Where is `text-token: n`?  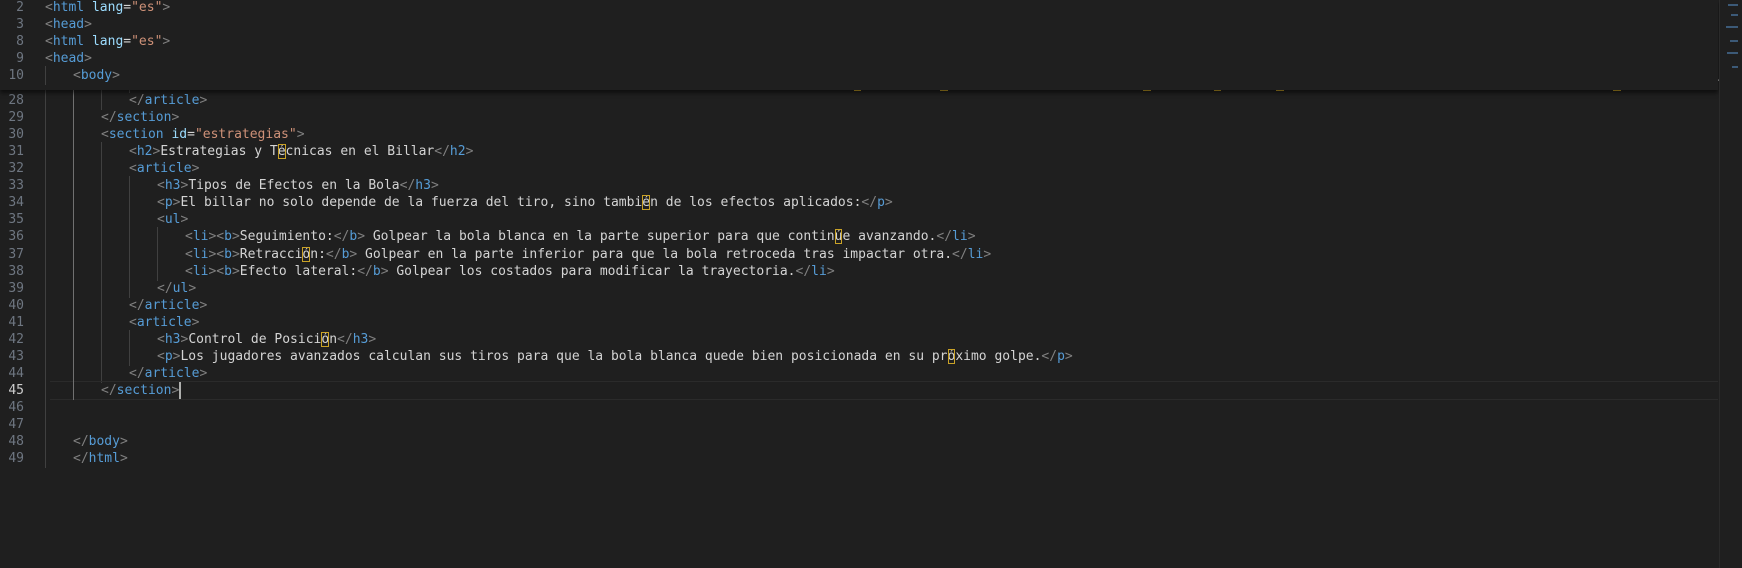 text-token: n is located at coordinates (333, 339).